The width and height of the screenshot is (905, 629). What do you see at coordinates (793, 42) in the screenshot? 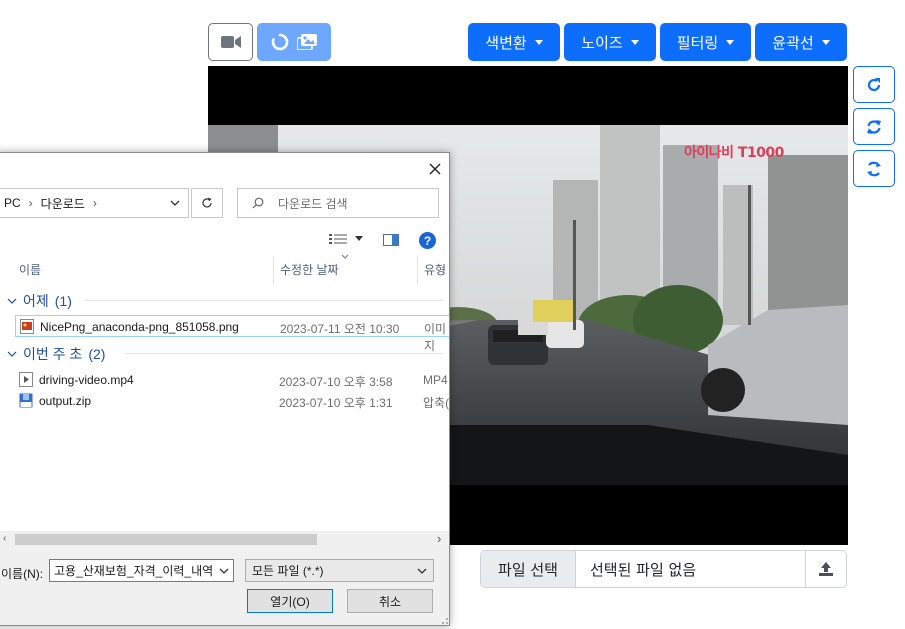
I see `dropdown-label: 윤곽선` at bounding box center [793, 42].